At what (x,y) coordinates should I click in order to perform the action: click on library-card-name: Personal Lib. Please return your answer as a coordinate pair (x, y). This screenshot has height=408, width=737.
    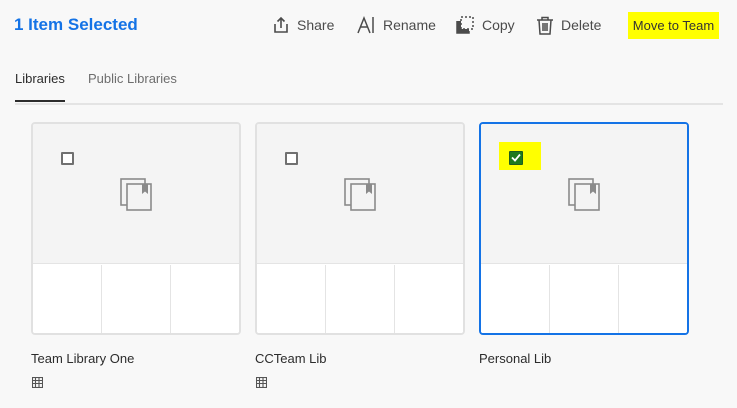
    Looking at the image, I should click on (515, 358).